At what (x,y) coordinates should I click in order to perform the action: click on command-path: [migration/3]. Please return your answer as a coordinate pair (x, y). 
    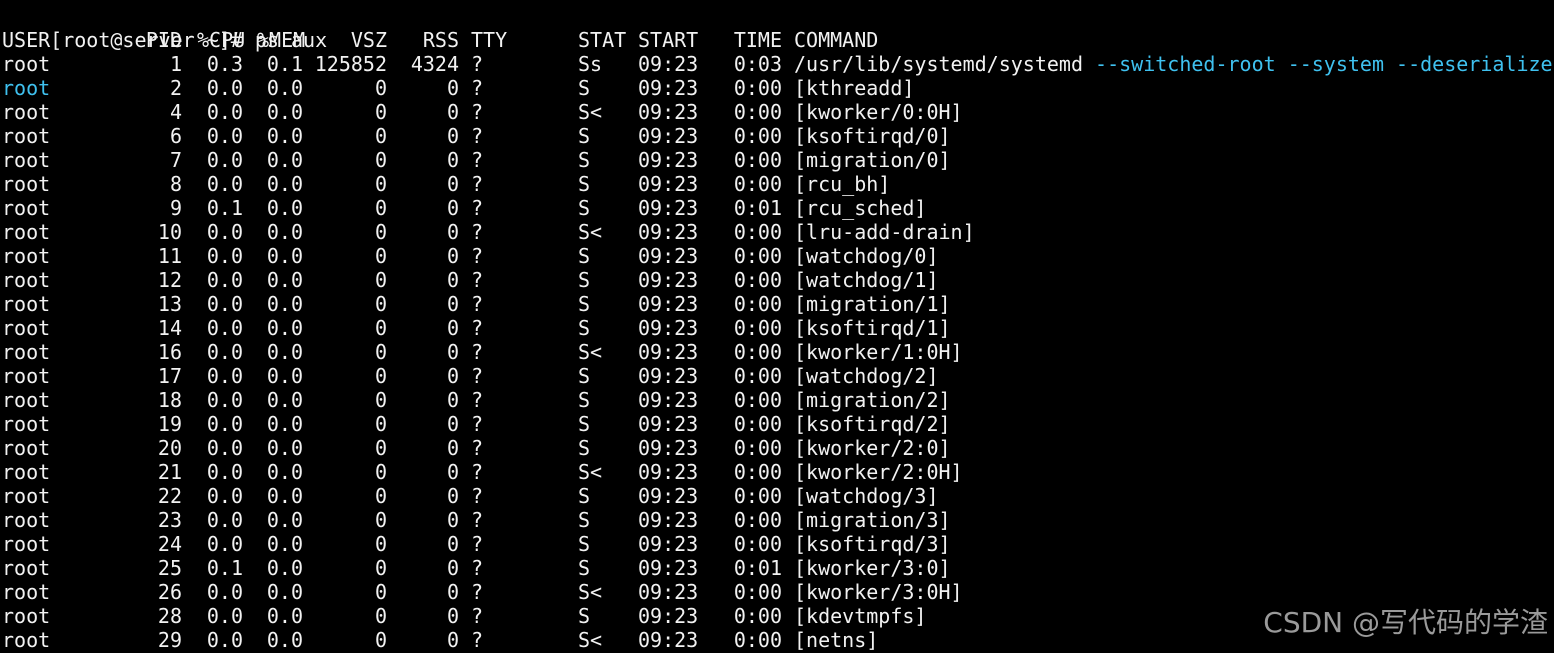
    Looking at the image, I should click on (872, 520).